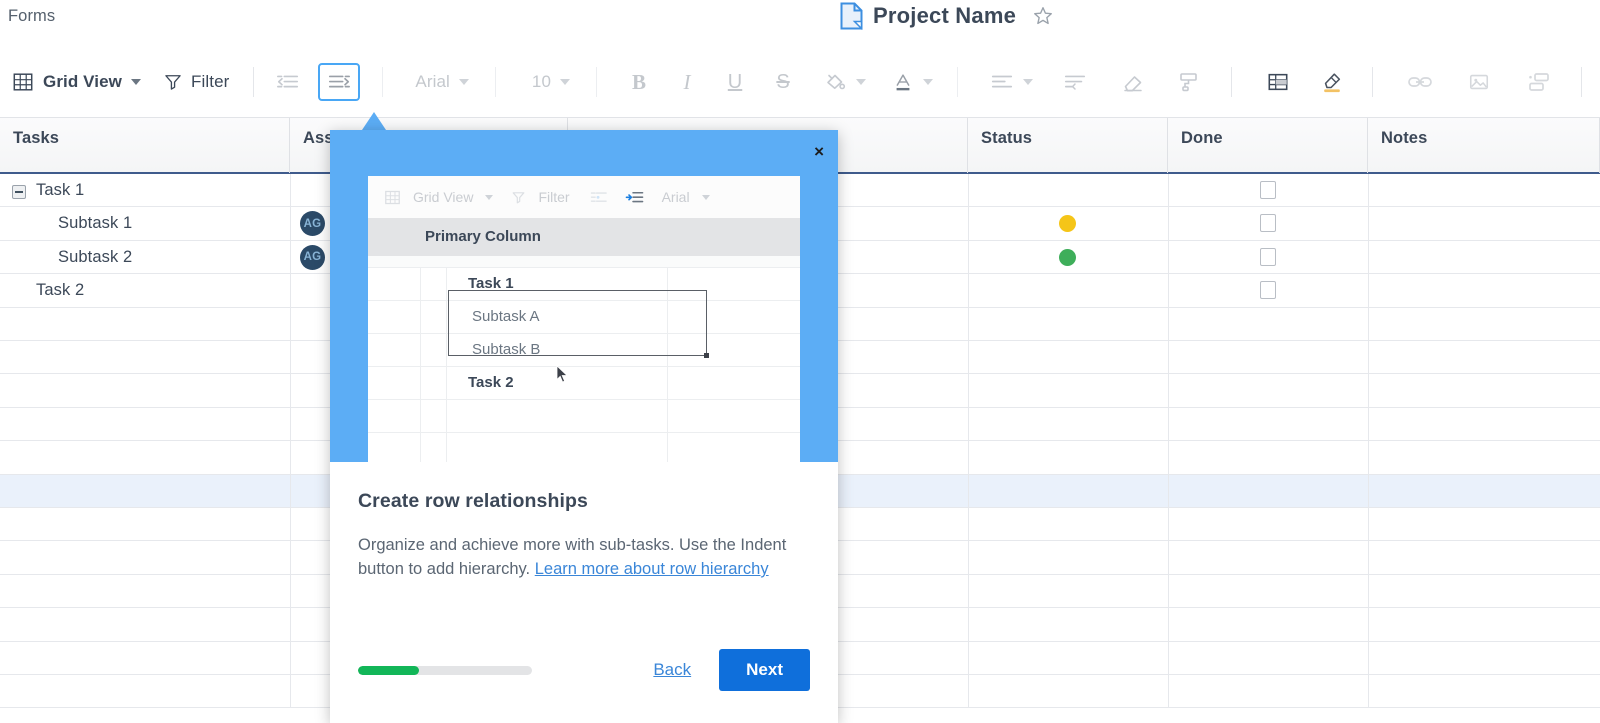  Describe the element at coordinates (1043, 16) in the screenshot. I see `star-outline-icon` at that location.